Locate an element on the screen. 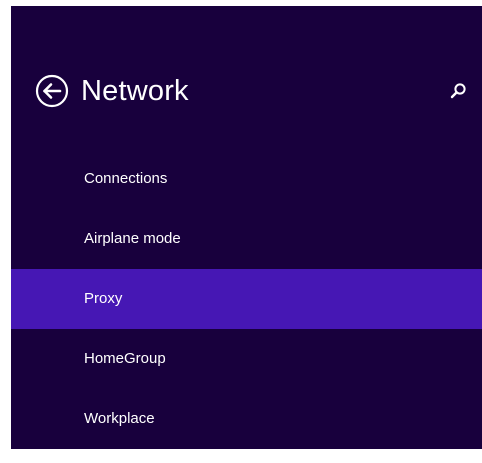 The height and width of the screenshot is (463, 482). search-button is located at coordinates (458, 91).